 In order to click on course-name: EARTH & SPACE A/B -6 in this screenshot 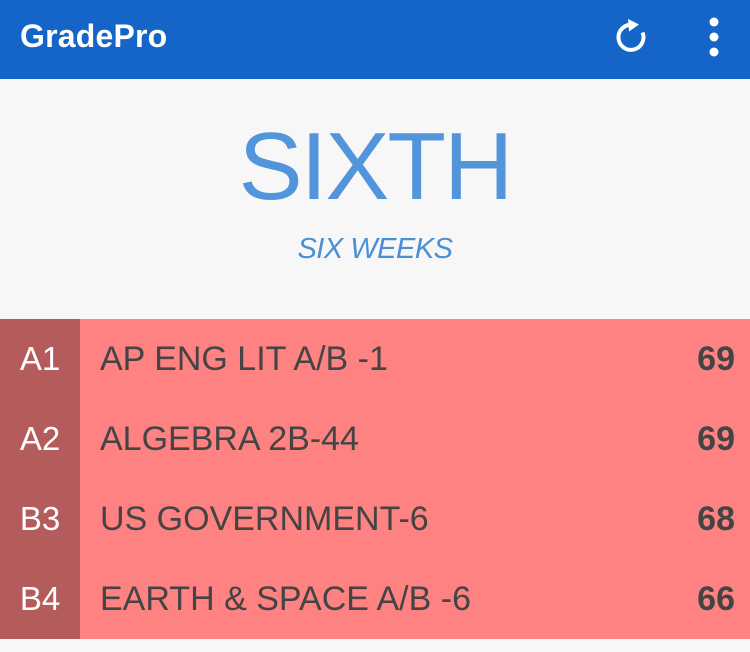, I will do `click(285, 599)`.